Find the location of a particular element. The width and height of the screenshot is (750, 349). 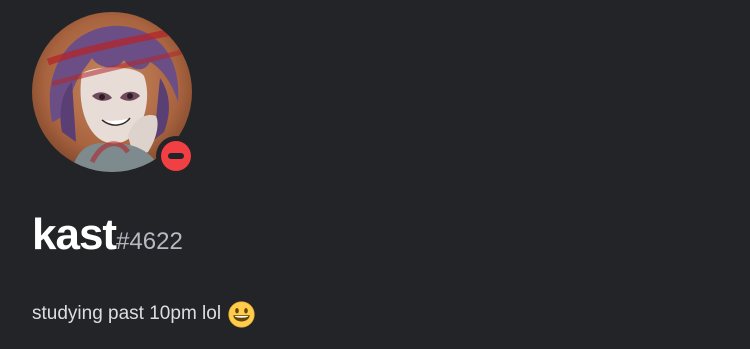

name-tag: kast#4622 is located at coordinates (107, 240).